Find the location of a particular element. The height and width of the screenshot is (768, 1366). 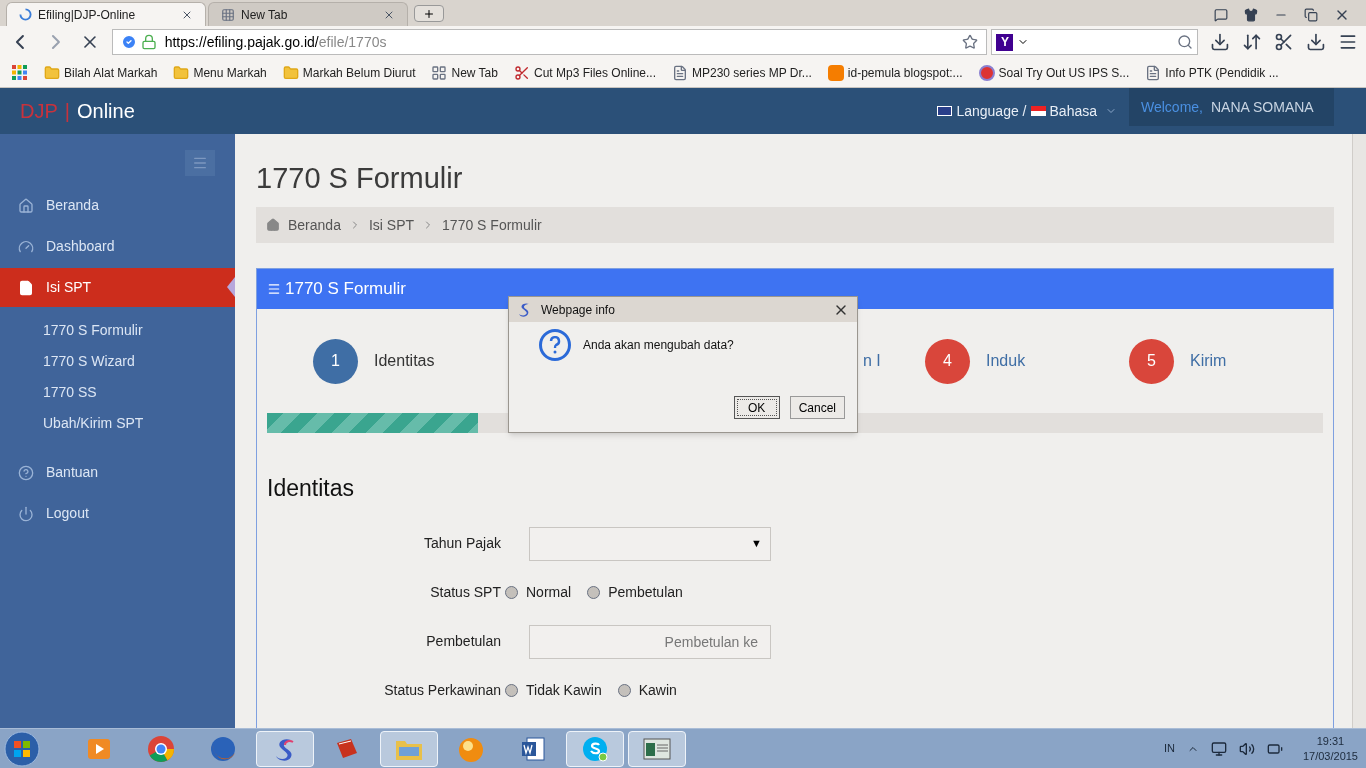

browser-tab: Efiling|DJP-Online is located at coordinates (106, 14).